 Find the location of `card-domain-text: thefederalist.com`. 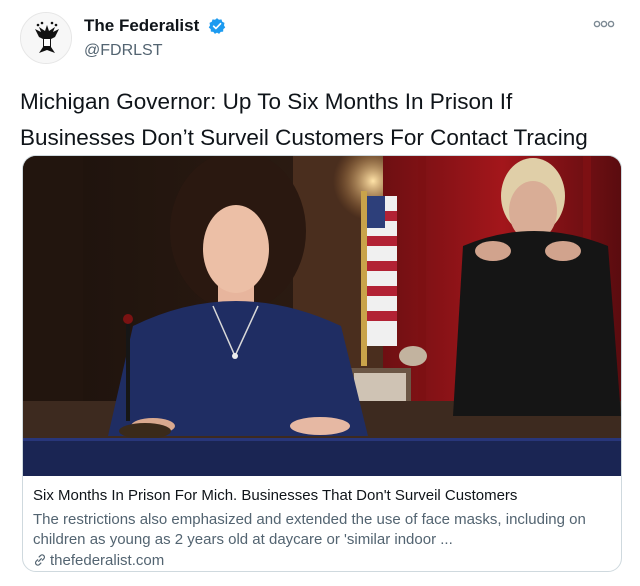

card-domain-text: thefederalist.com is located at coordinates (107, 560).